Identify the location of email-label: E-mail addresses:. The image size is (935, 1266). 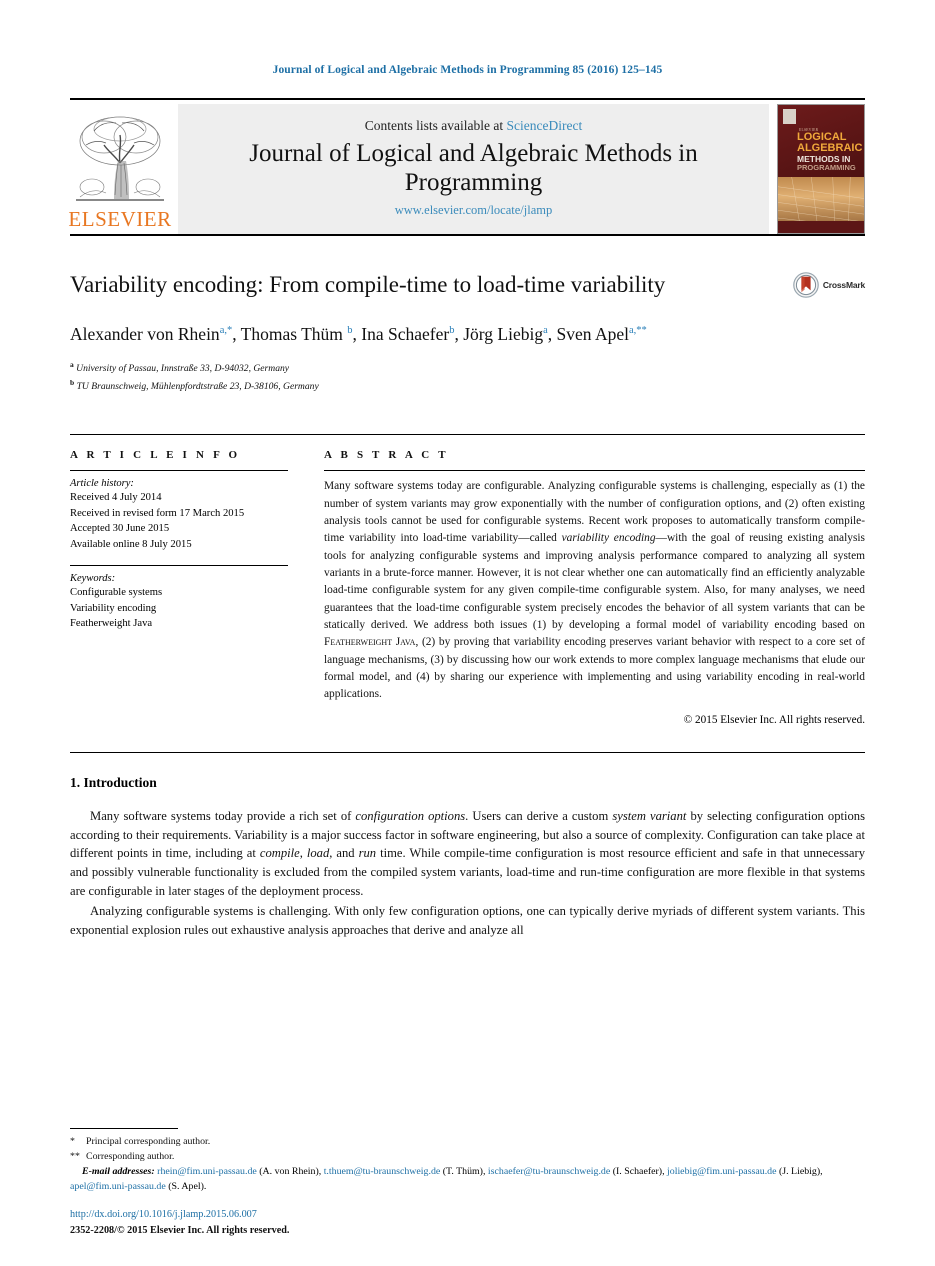
(118, 1172).